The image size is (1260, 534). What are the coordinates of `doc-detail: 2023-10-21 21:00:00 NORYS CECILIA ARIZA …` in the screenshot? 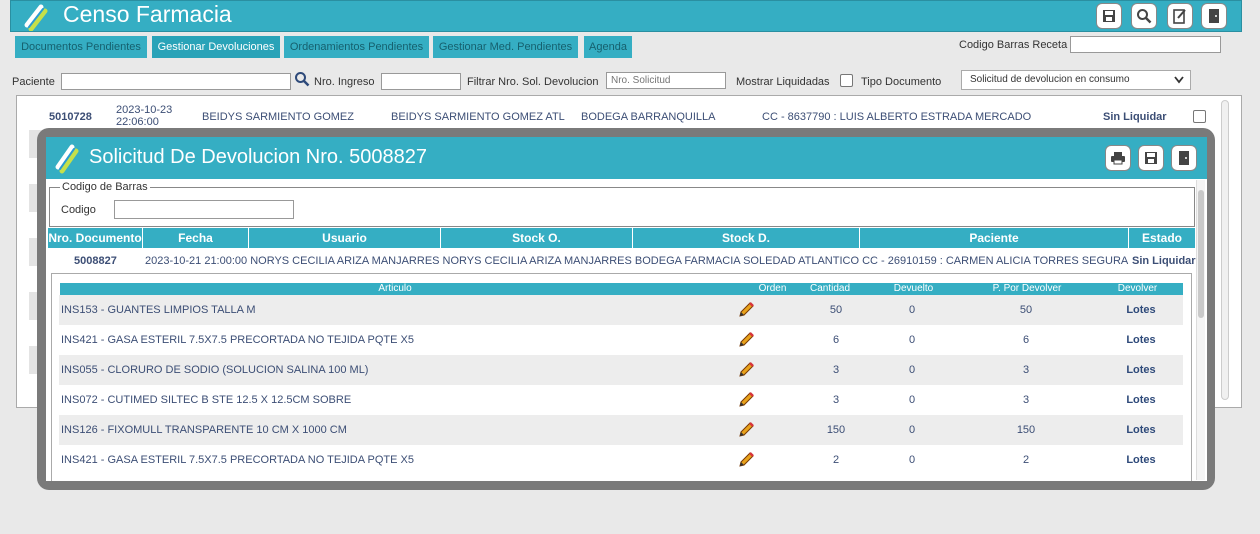 It's located at (637, 261).